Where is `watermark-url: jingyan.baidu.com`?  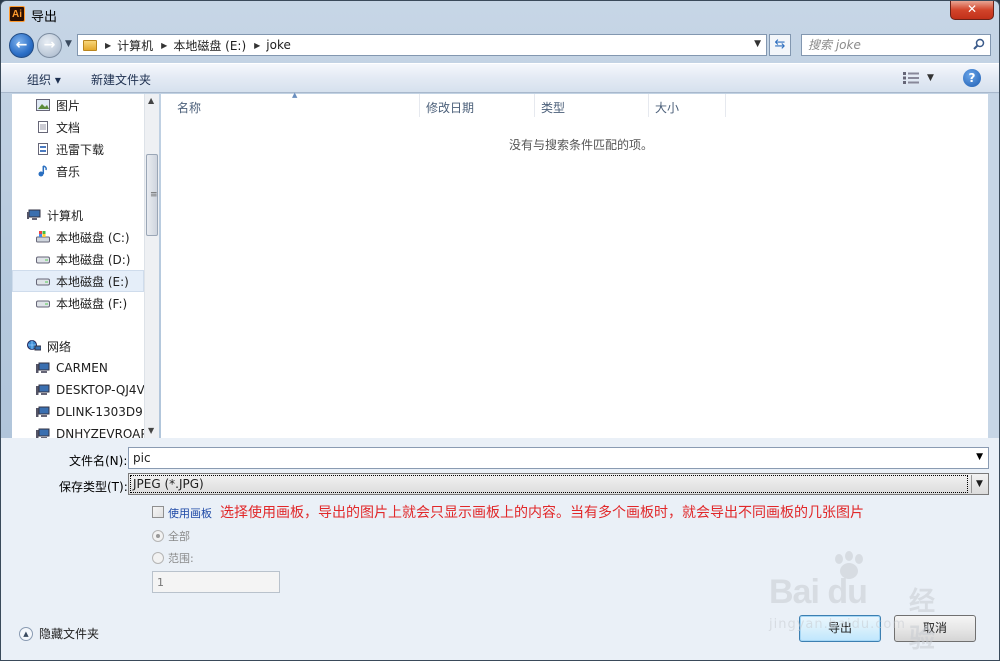 watermark-url: jingyan.baidu.com is located at coordinates (837, 624).